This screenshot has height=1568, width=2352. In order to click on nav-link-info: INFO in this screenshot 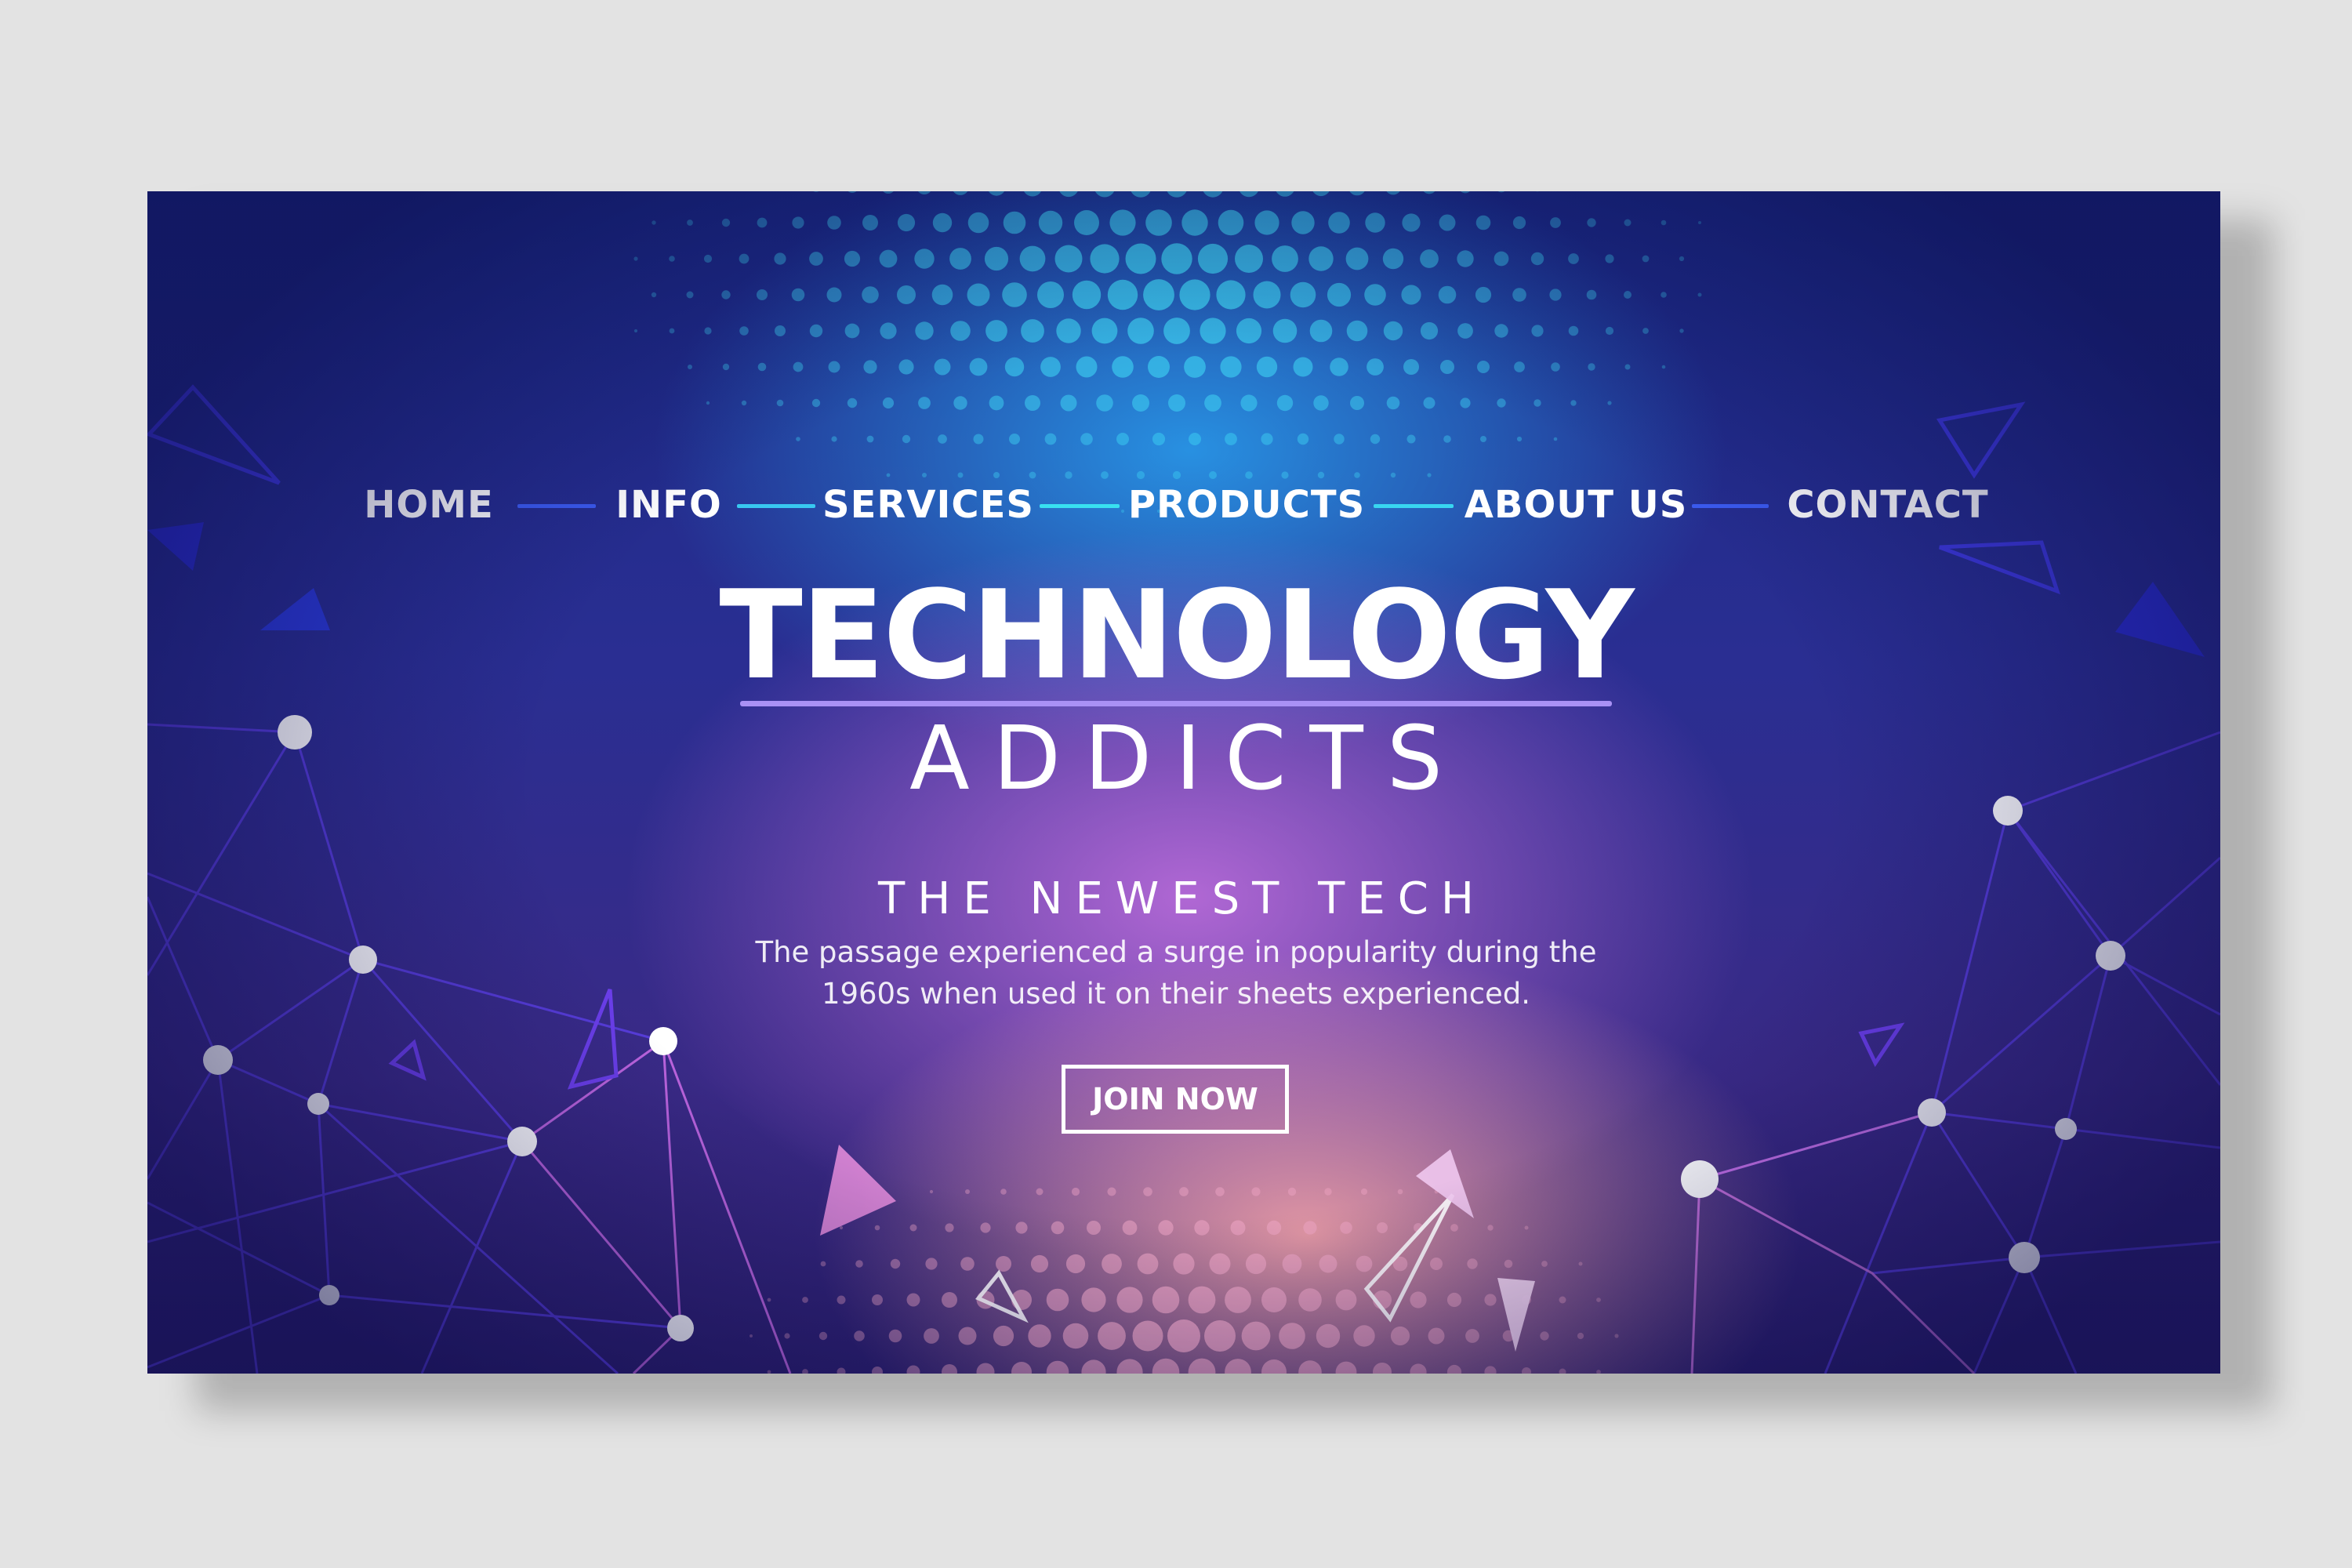, I will do `click(668, 504)`.